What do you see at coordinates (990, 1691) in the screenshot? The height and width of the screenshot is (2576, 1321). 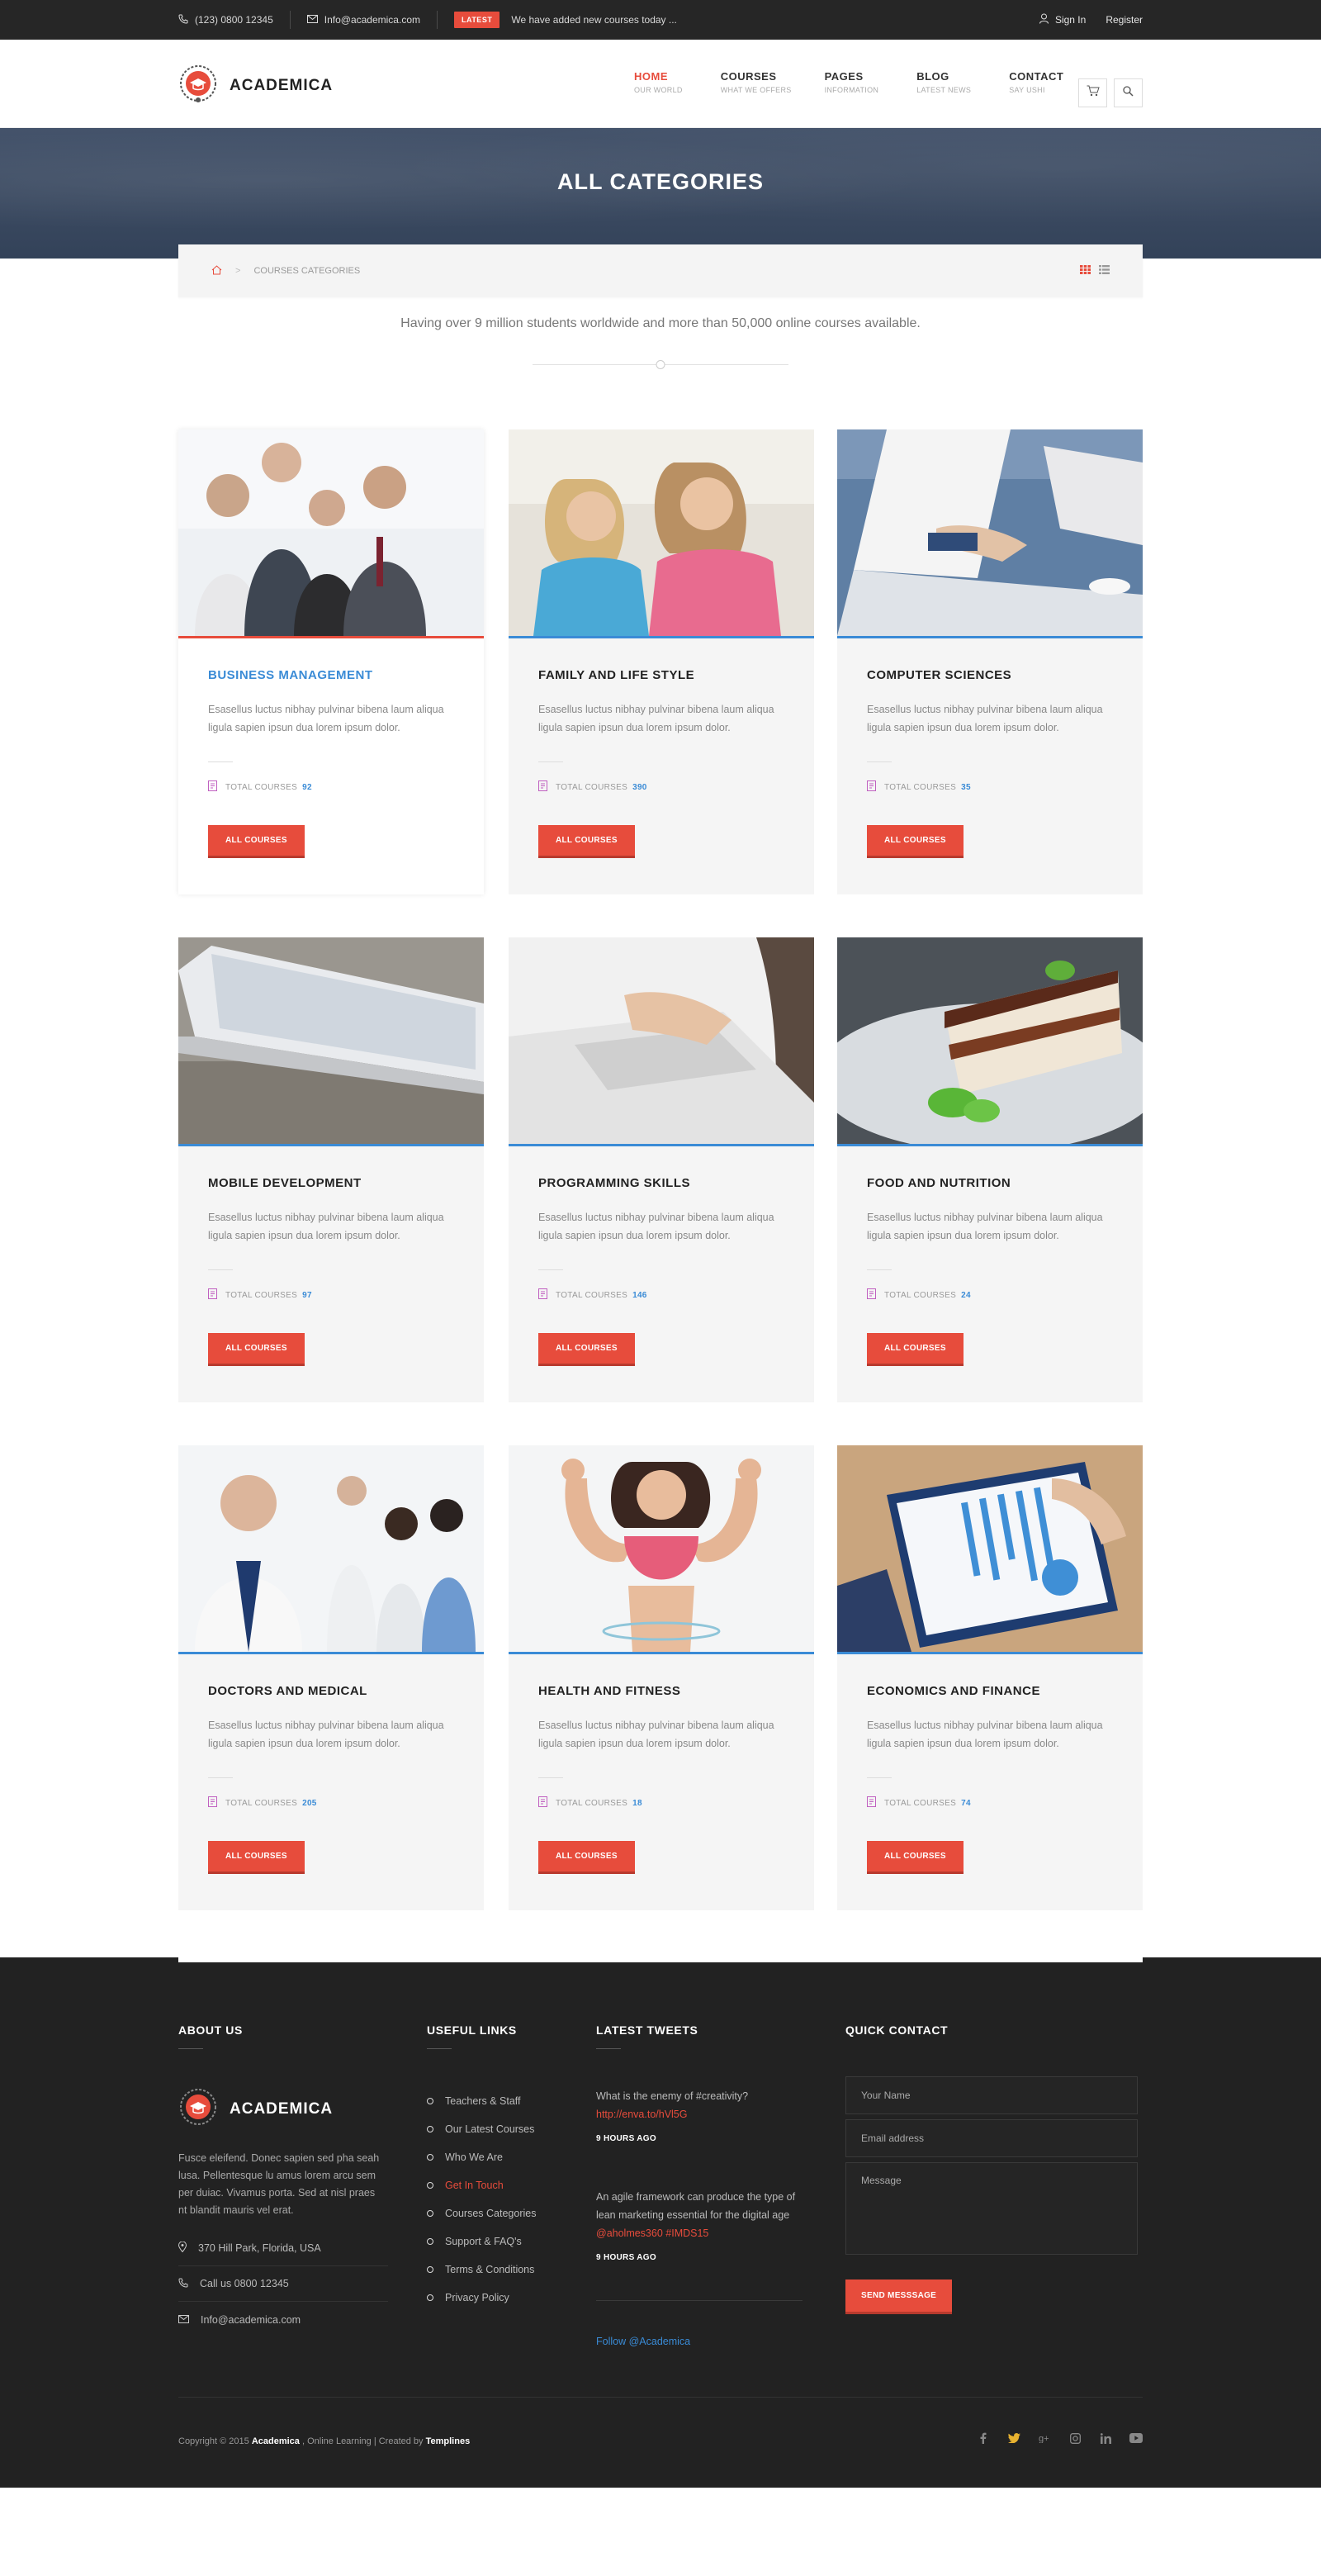 I see `category-title: ECONOMICS AND FINANCE` at bounding box center [990, 1691].